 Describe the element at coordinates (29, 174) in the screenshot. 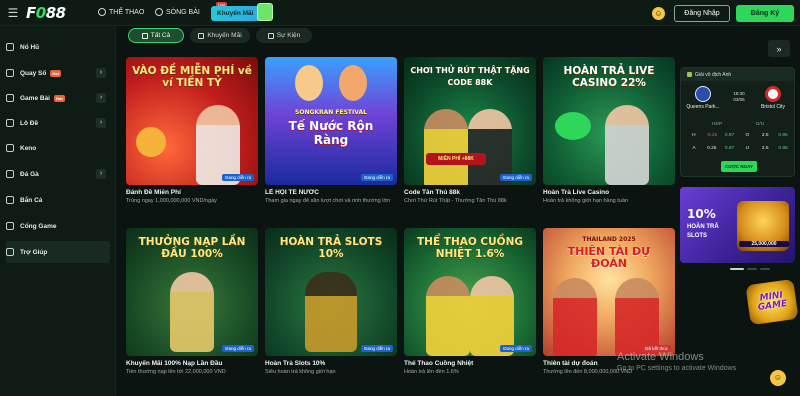

I see `sidebar-item-label: Đá Gà` at that location.